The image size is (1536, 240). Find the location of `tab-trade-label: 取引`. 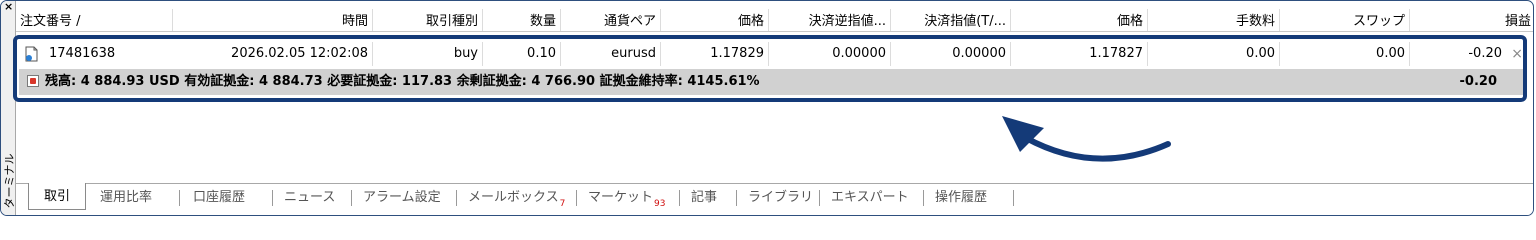

tab-trade-label: 取引 is located at coordinates (56, 196).